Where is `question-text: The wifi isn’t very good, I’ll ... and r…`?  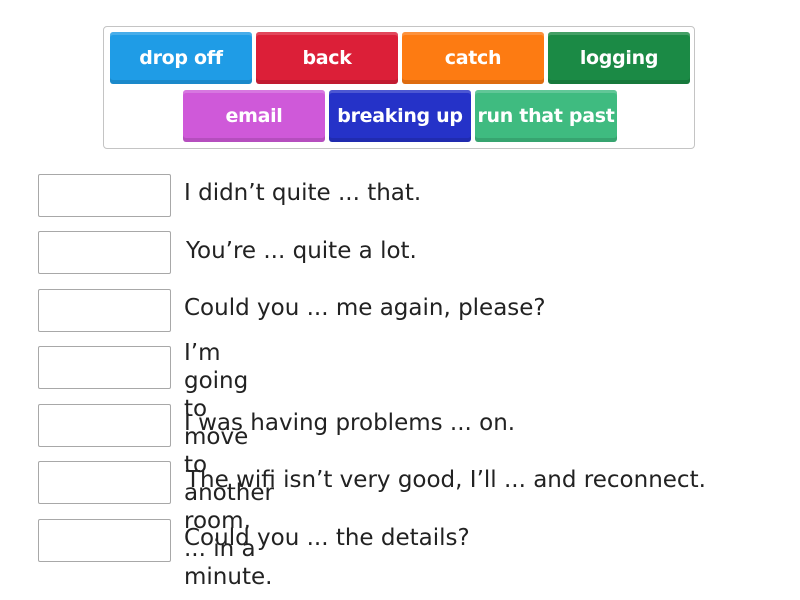 question-text: The wifi isn’t very good, I’ll ... and r… is located at coordinates (446, 480).